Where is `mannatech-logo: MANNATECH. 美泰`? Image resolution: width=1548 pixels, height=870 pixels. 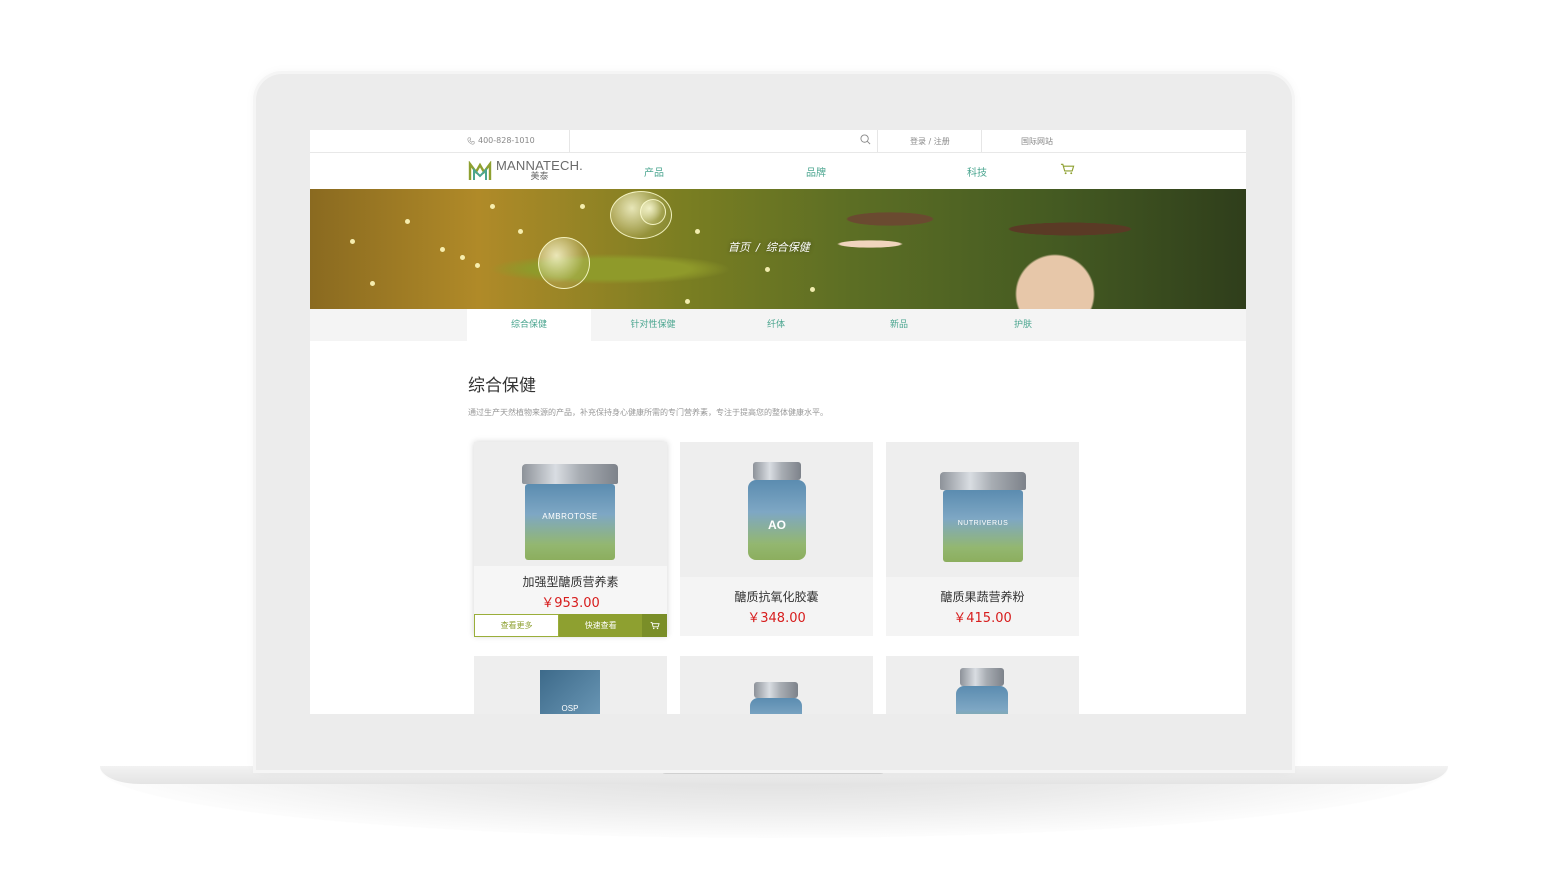
mannatech-logo: MANNATECH. 美泰 is located at coordinates (525, 170).